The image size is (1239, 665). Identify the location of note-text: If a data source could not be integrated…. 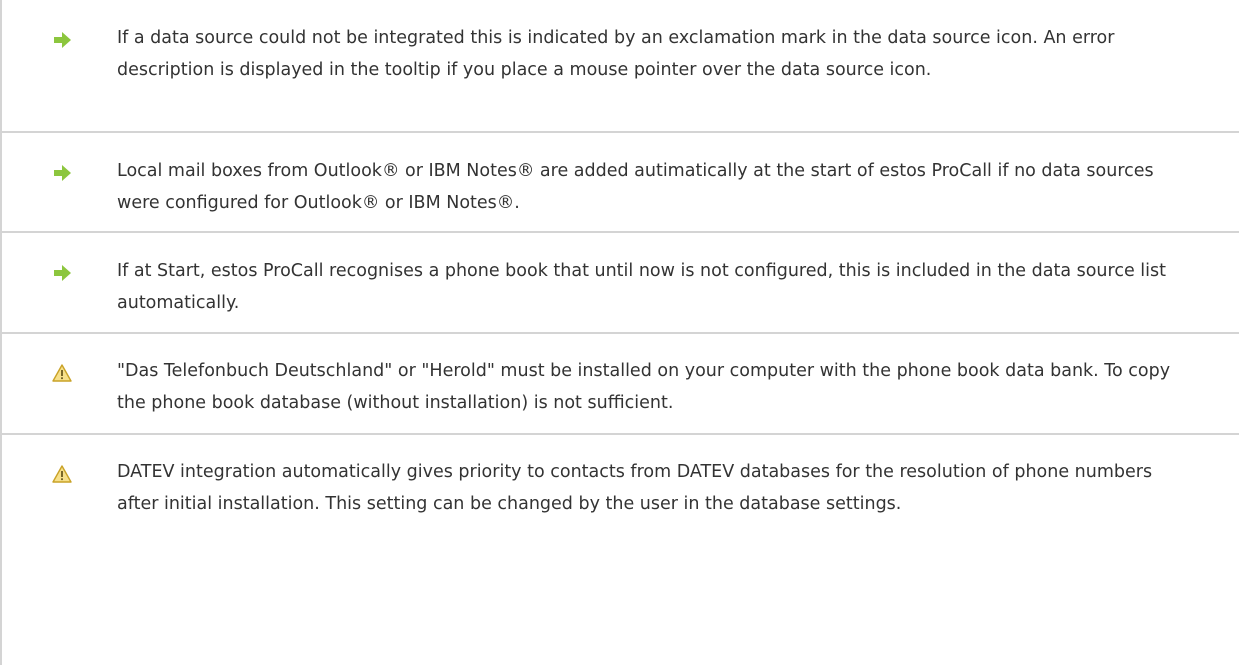
(616, 54).